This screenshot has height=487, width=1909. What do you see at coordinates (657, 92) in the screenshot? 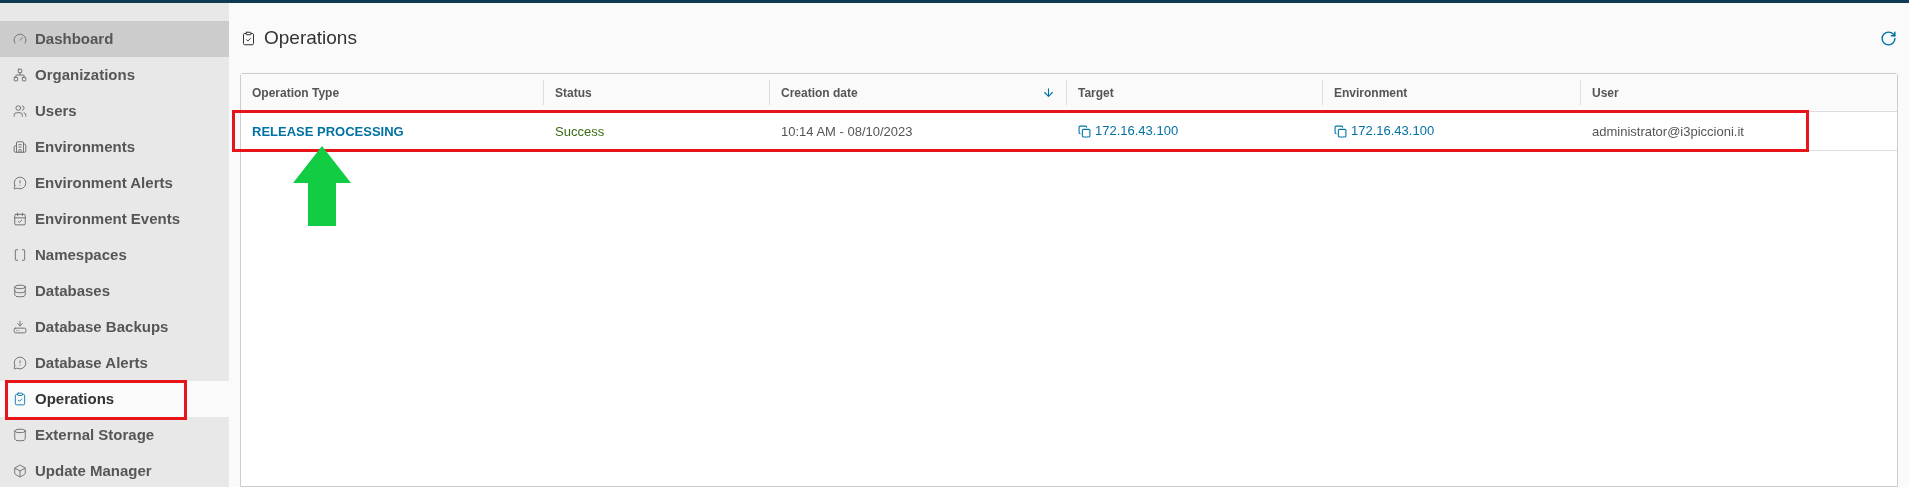
I see `column-header: Status` at bounding box center [657, 92].